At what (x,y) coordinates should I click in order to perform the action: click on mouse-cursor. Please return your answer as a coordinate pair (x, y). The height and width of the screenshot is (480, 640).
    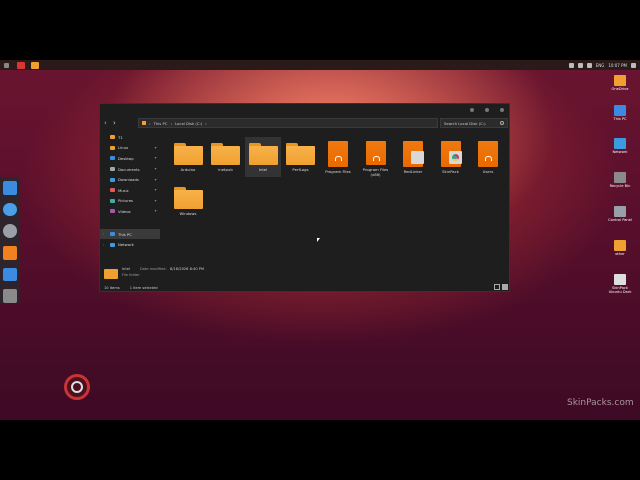
    Looking at the image, I should click on (318, 240).